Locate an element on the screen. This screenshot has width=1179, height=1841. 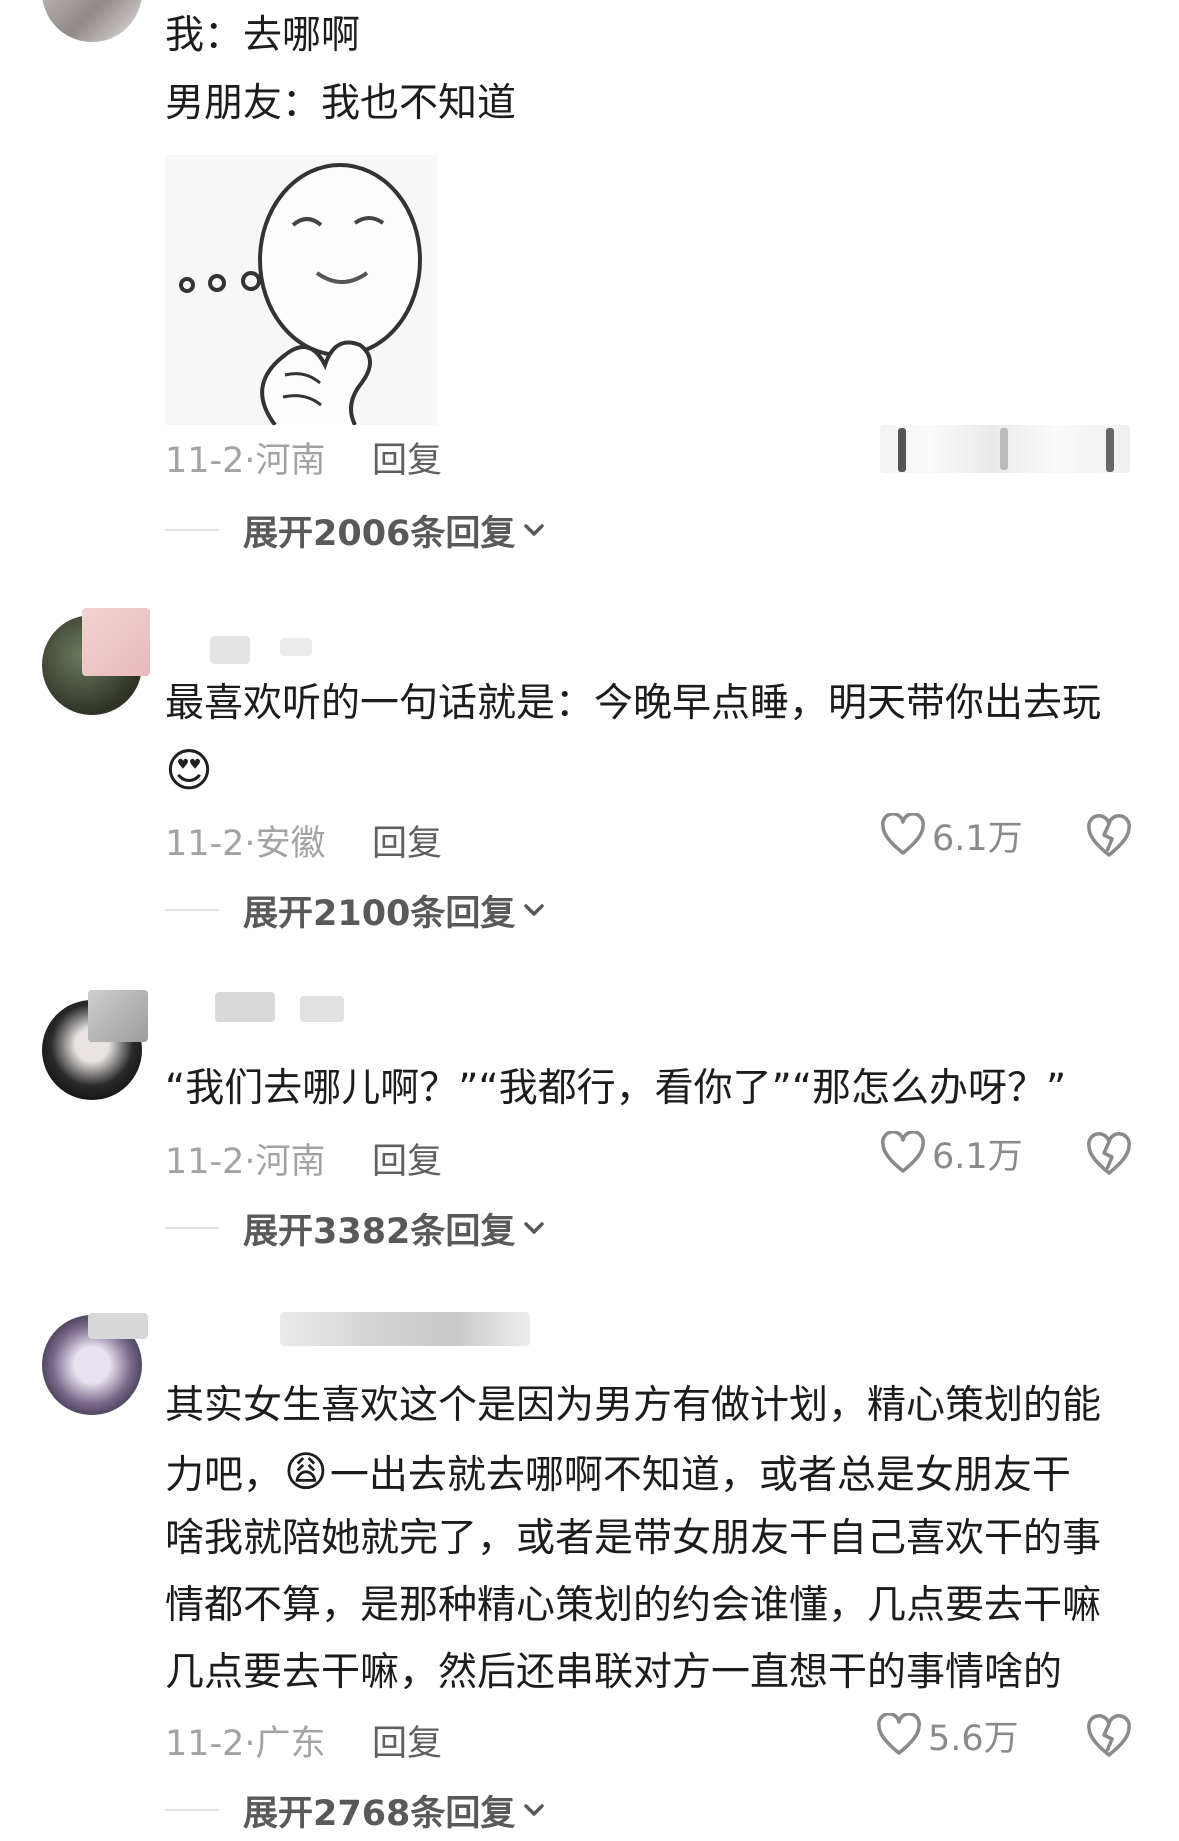
emoji: 😩 is located at coordinates (306, 1471).